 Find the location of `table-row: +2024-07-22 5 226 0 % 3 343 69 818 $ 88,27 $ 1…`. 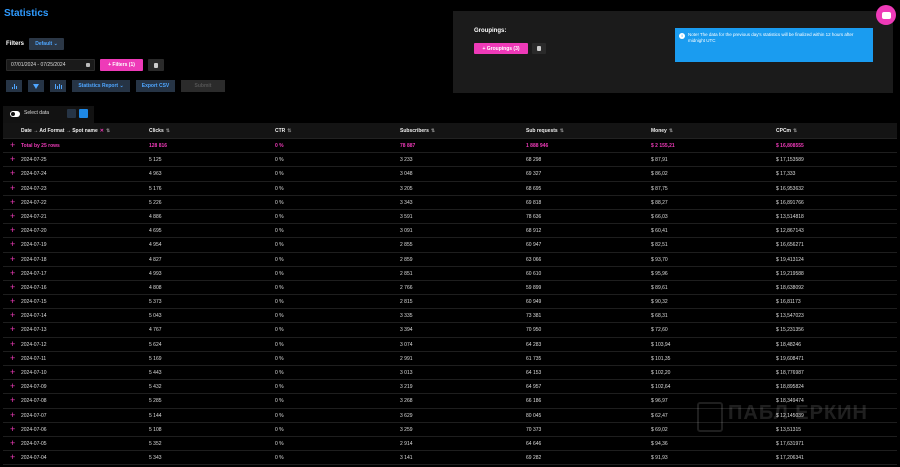

table-row: +2024-07-22 5 226 0 % 3 343 69 818 $ 88,27 $ 1… is located at coordinates (450, 203).